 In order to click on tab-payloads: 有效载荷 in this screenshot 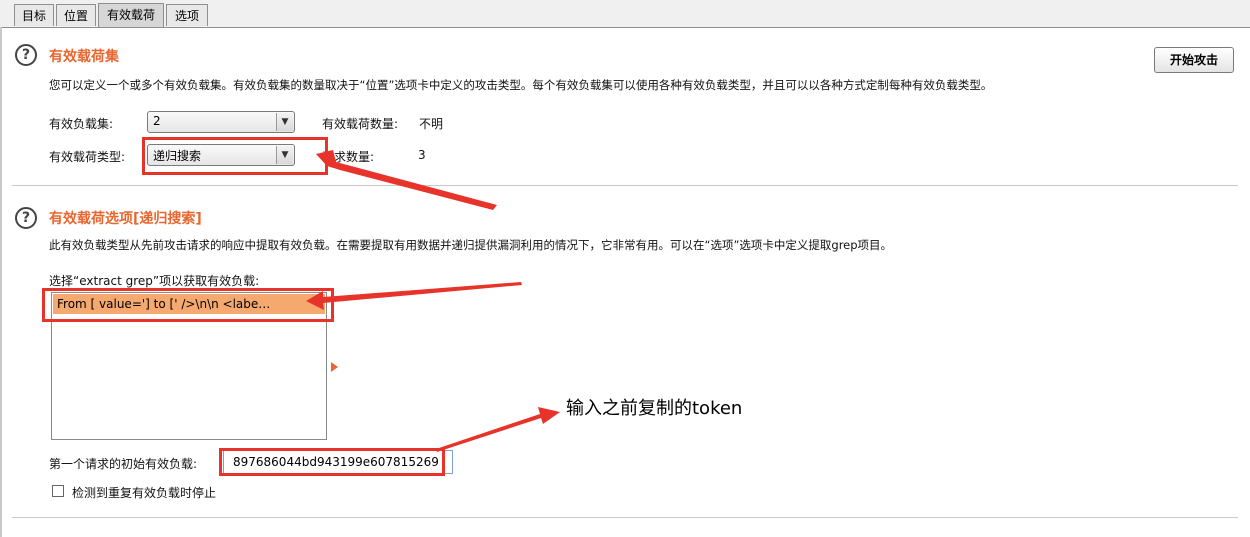, I will do `click(131, 15)`.